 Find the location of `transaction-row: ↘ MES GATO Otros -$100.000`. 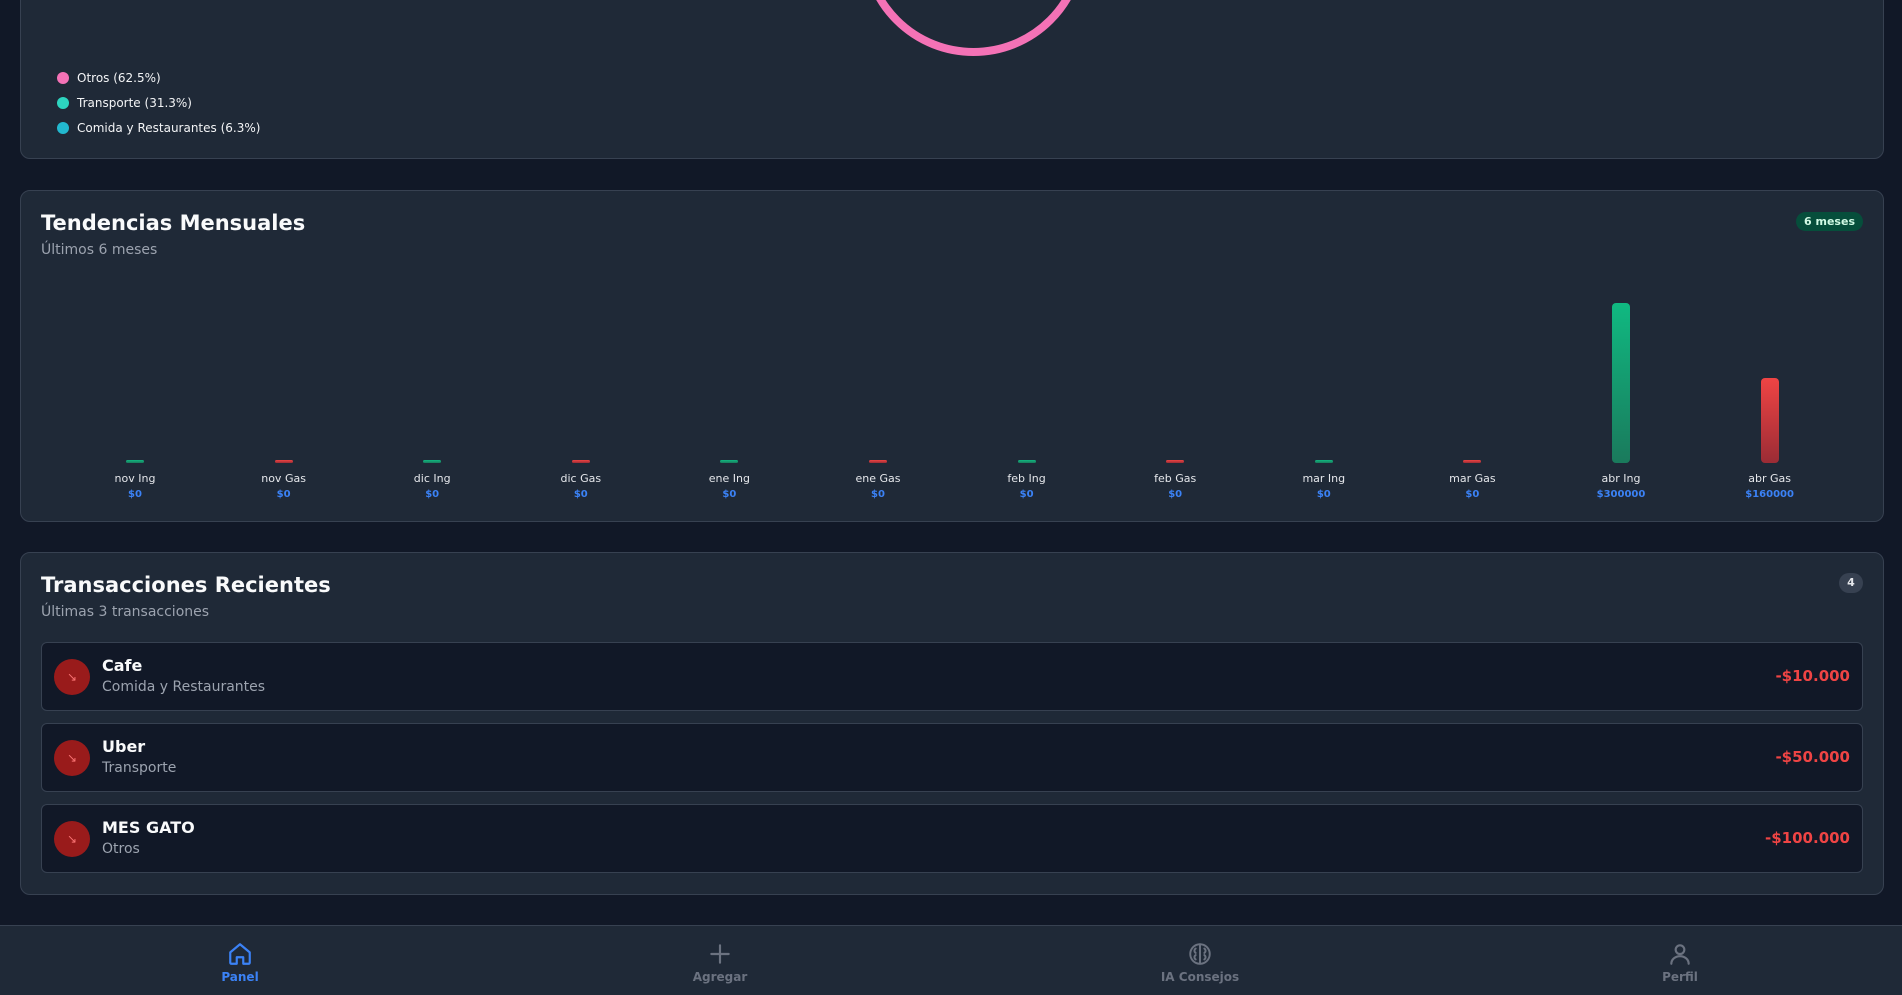

transaction-row: ↘ MES GATO Otros -$100.000 is located at coordinates (952, 838).